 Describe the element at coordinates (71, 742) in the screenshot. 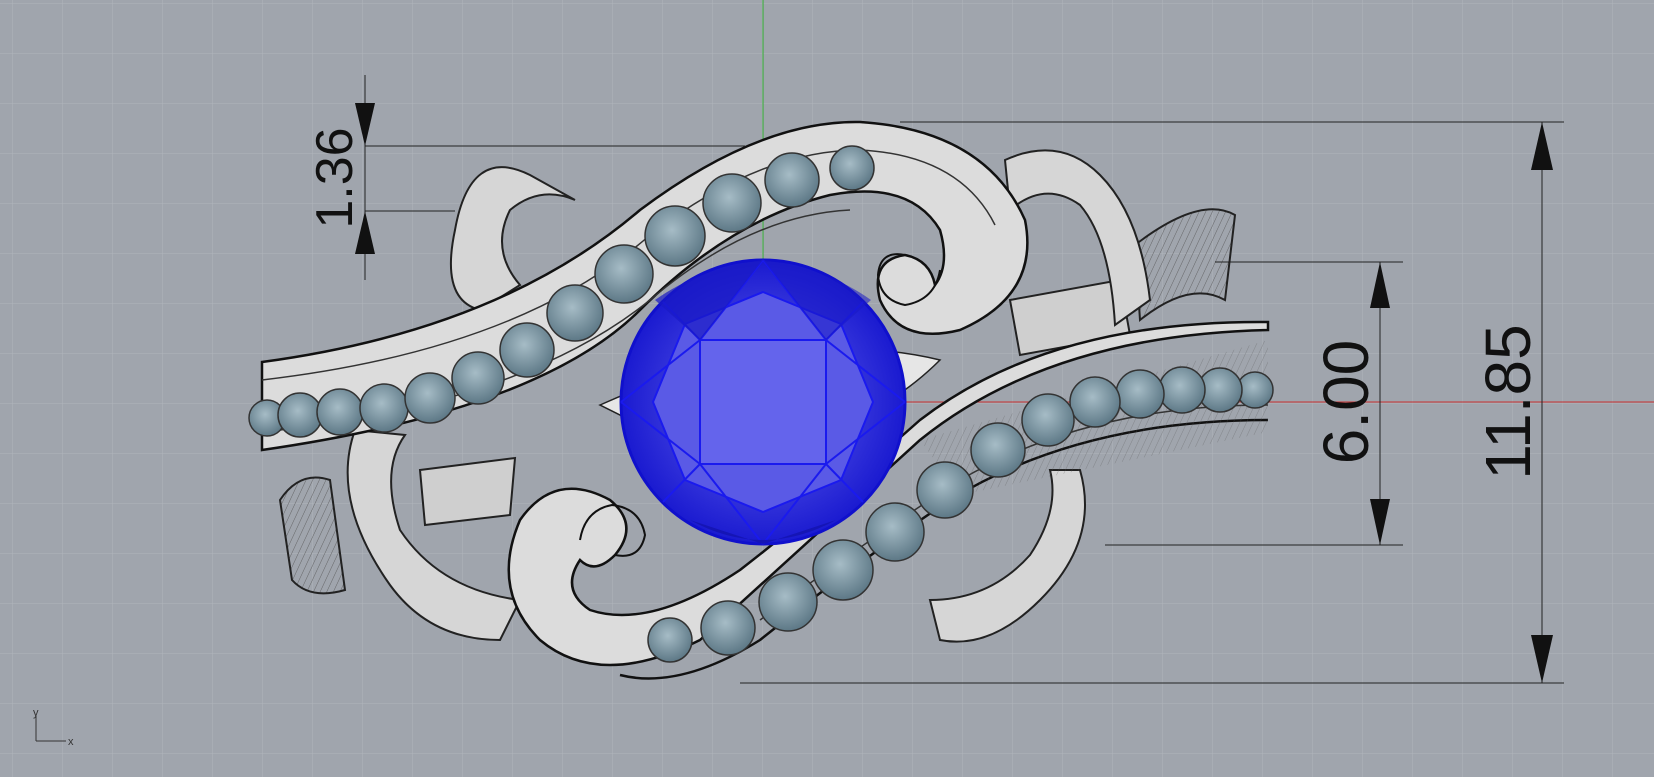

I see `axis-x-label: x` at that location.